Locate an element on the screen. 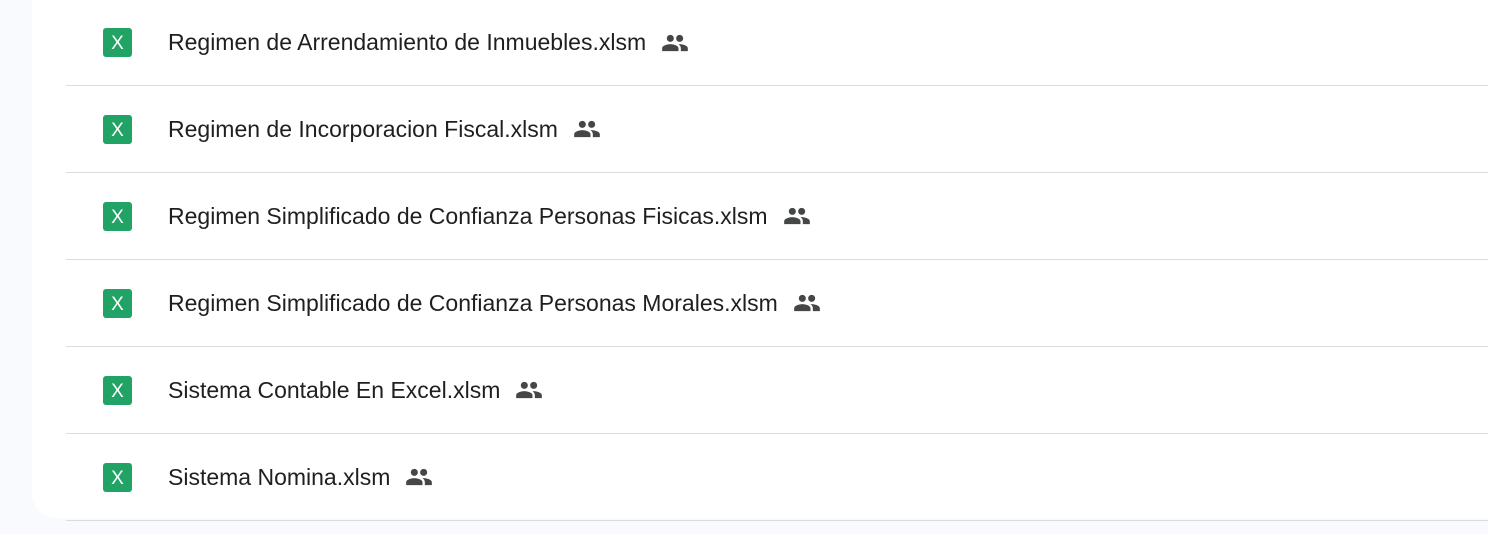 The width and height of the screenshot is (1488, 534). file-name: Sistema Contable En Excel.xlsm is located at coordinates (355, 390).